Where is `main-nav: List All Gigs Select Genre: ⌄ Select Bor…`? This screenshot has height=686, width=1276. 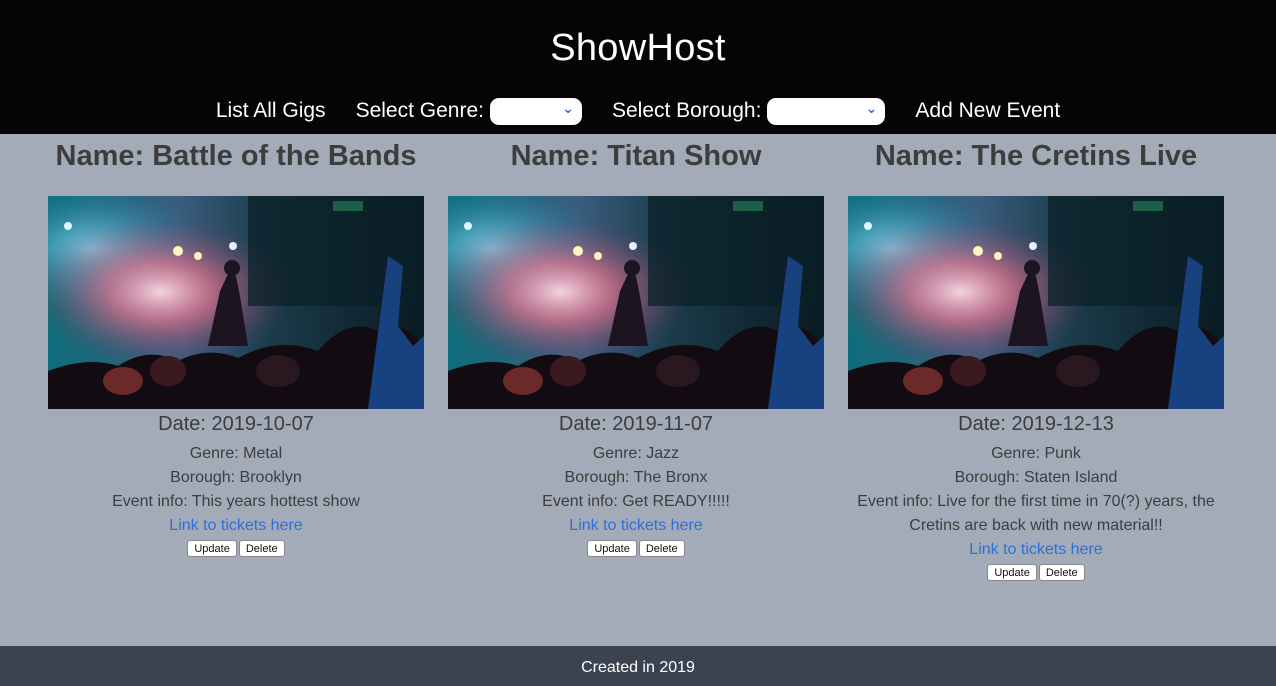
main-nav: List All Gigs Select Genre: ⌄ Select Bor… is located at coordinates (638, 111).